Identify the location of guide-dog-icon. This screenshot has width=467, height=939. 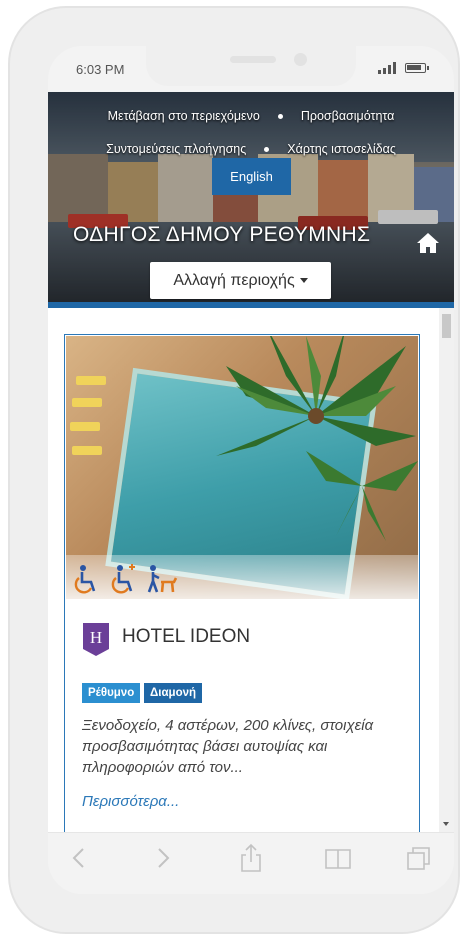
(162, 579).